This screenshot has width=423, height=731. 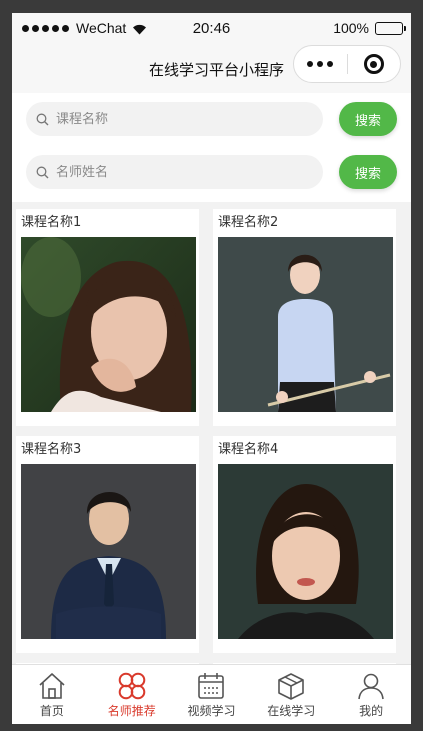 What do you see at coordinates (171, 119) in the screenshot?
I see `course-search-input` at bounding box center [171, 119].